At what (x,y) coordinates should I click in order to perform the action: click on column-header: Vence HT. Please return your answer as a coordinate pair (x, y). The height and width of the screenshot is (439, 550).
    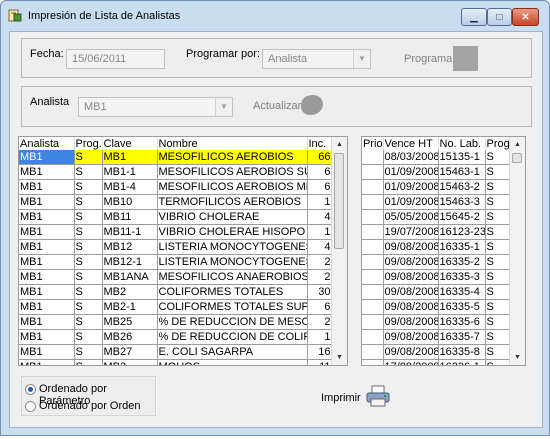
    Looking at the image, I should click on (411, 143).